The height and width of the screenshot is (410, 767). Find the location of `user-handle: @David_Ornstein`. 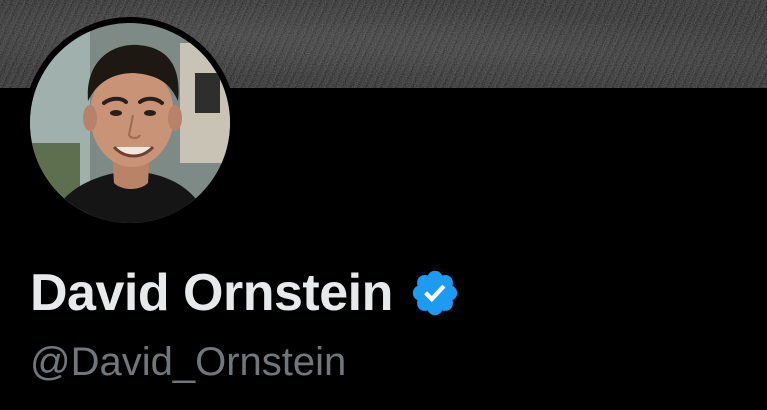

user-handle: @David_Ornstein is located at coordinates (188, 362).